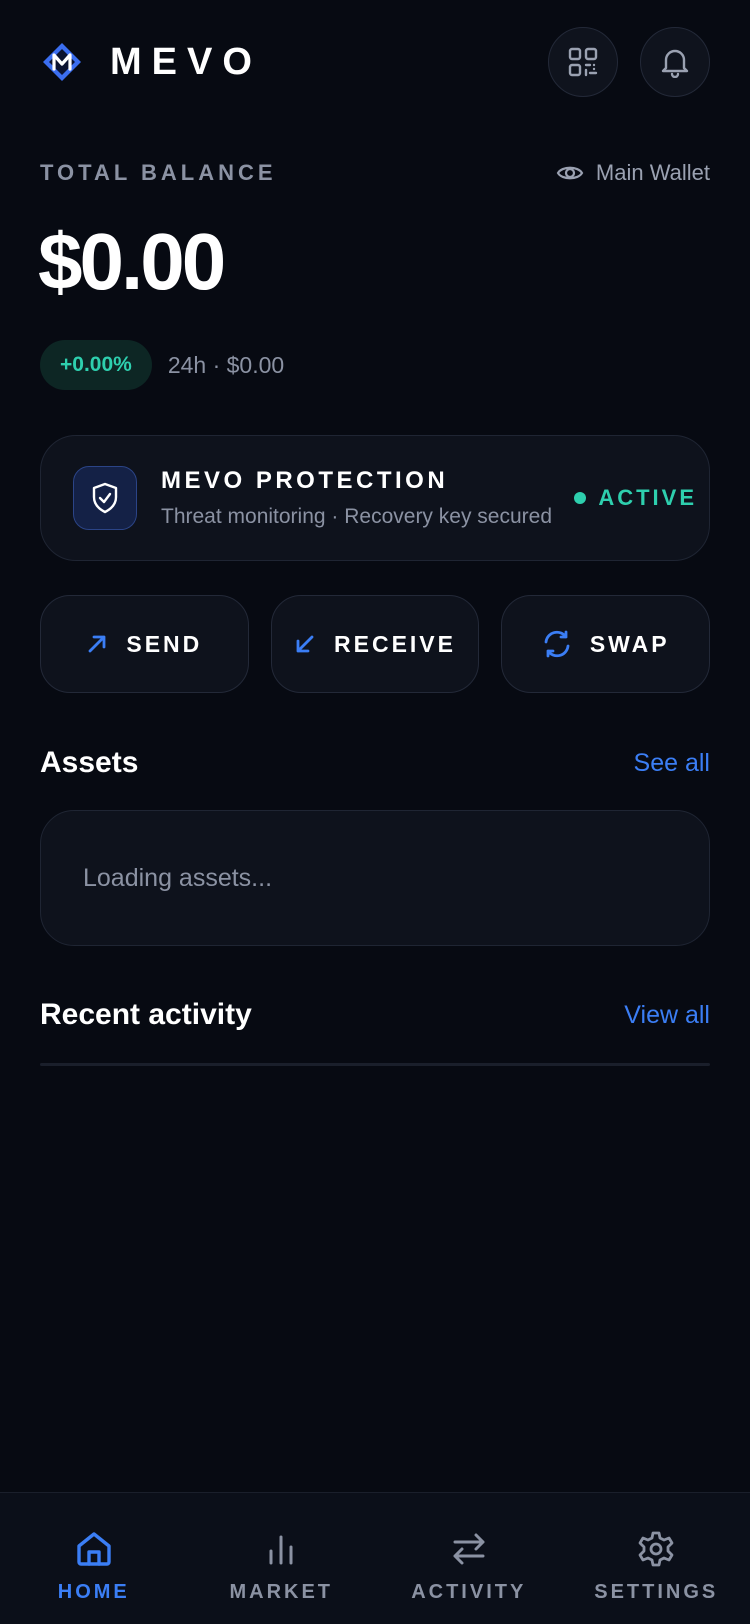 The height and width of the screenshot is (1624, 750). I want to click on change-percent-badge: +0.00%, so click(96, 365).